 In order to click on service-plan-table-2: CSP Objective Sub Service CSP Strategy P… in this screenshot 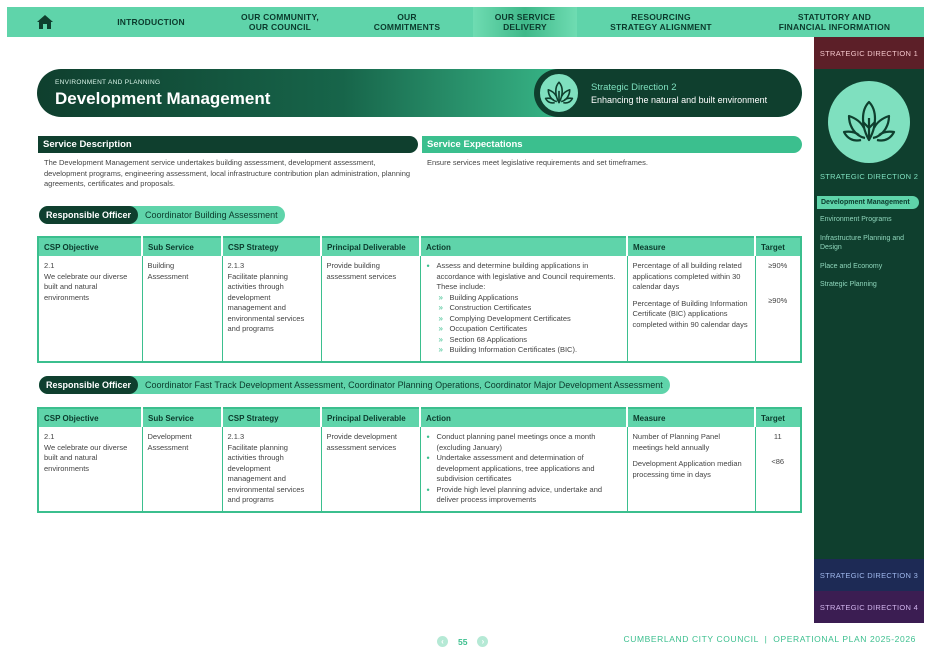, I will do `click(419, 460)`.